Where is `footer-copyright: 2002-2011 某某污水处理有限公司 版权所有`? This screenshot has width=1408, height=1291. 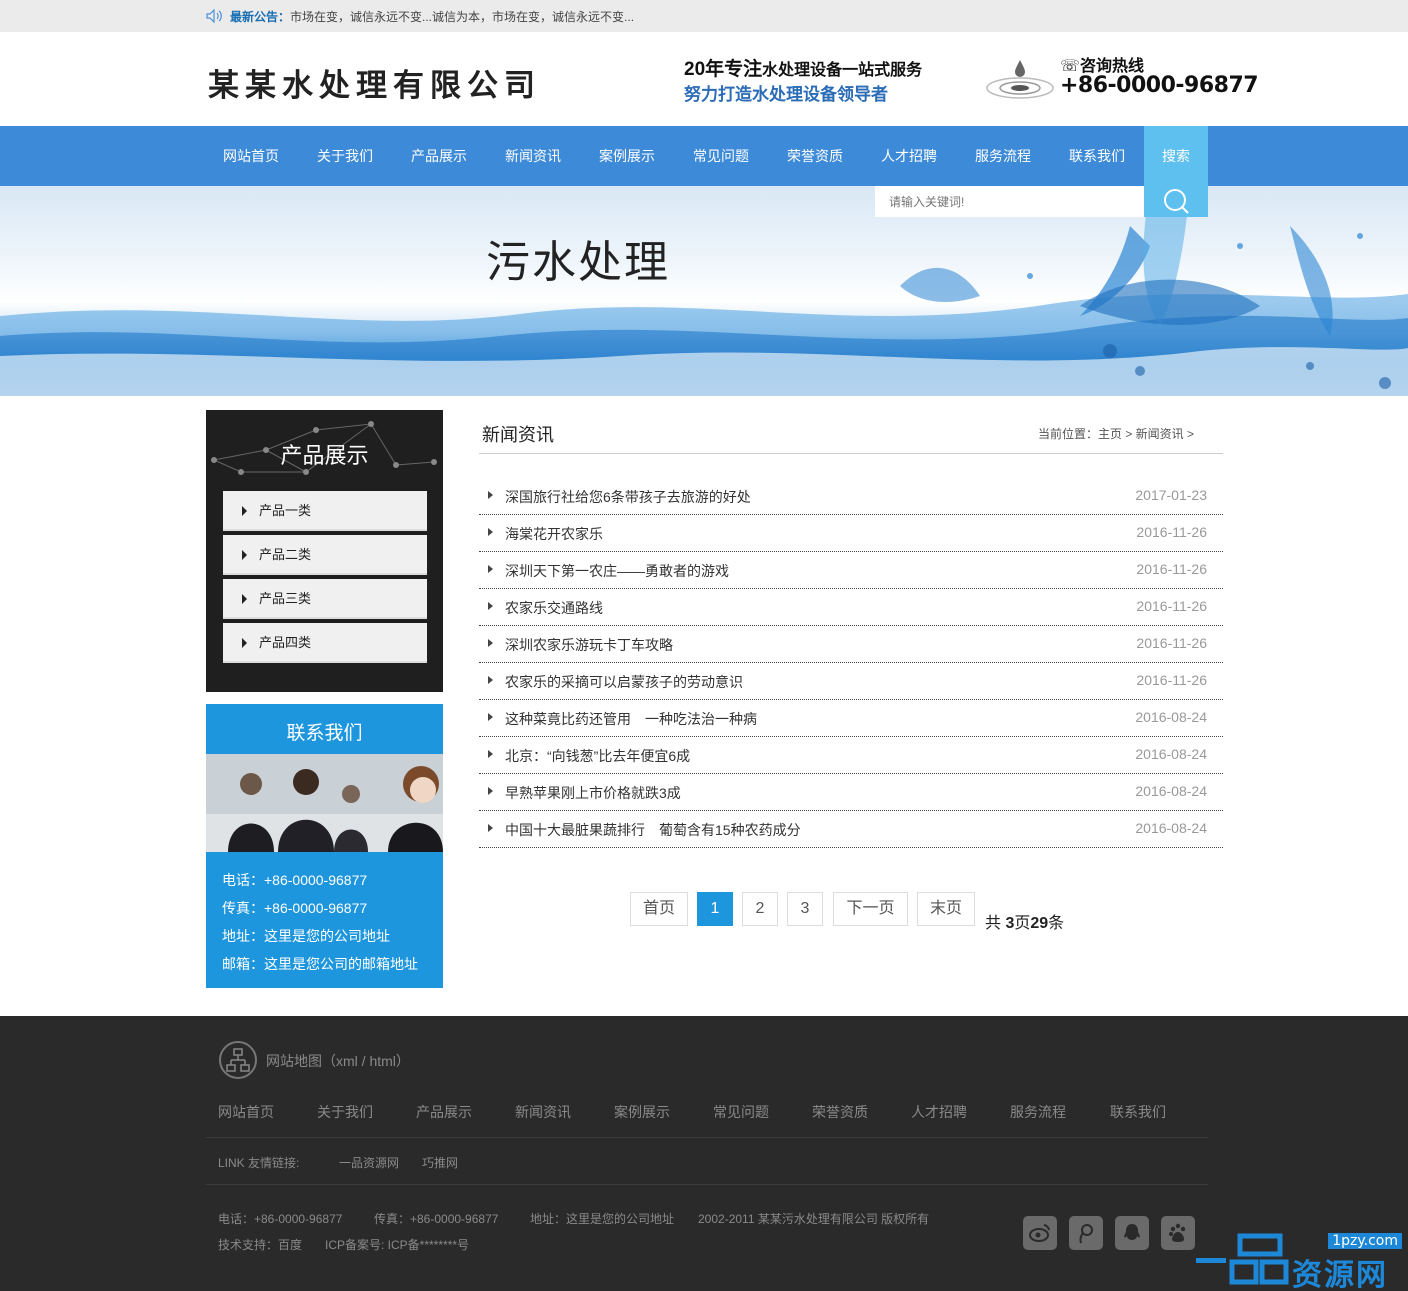
footer-copyright: 2002-2011 某某污水处理有限公司 版权所有 is located at coordinates (814, 1219).